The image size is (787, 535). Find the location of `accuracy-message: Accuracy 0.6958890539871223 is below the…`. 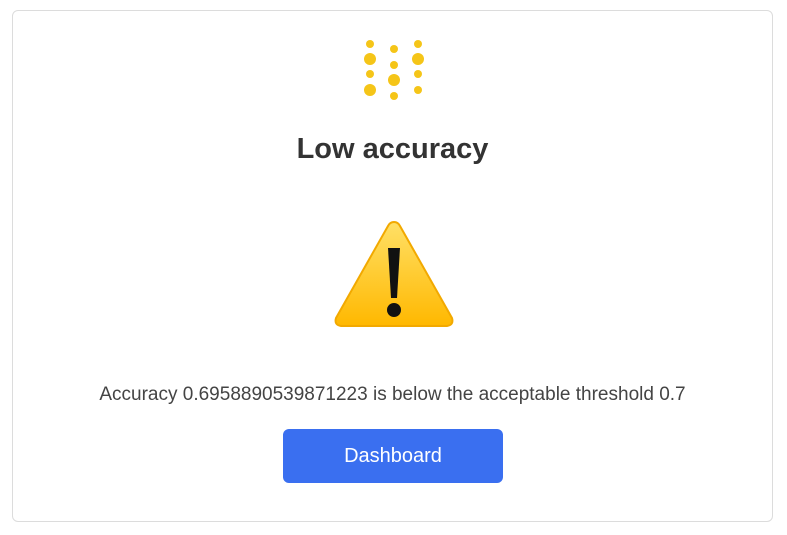

accuracy-message: Accuracy 0.6958890539871223 is below the… is located at coordinates (392, 394).